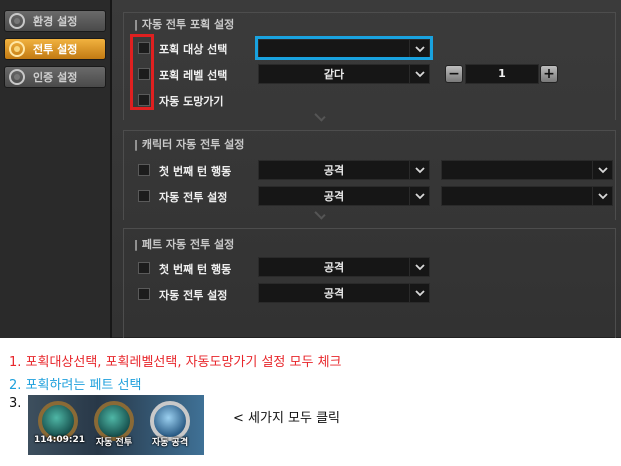 The height and width of the screenshot is (466, 621). I want to click on pet-auto-battle-dropdown: 공격, so click(344, 293).